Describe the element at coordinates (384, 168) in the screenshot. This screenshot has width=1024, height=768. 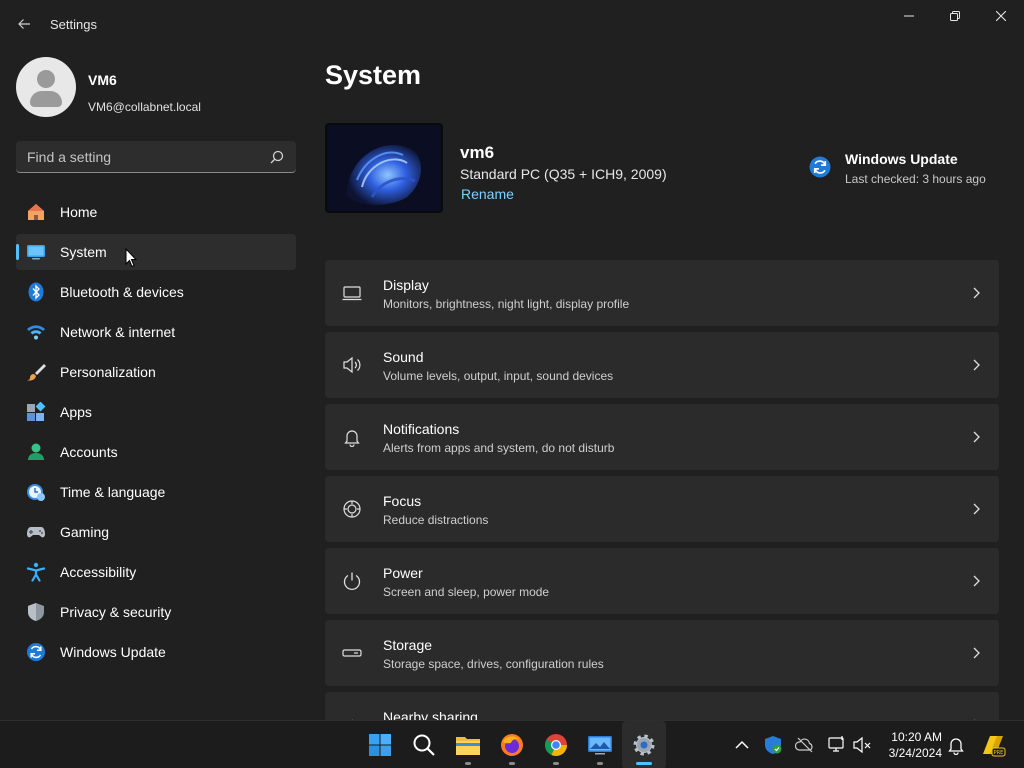
I see `desktop-wallpaper-thumbnail` at that location.